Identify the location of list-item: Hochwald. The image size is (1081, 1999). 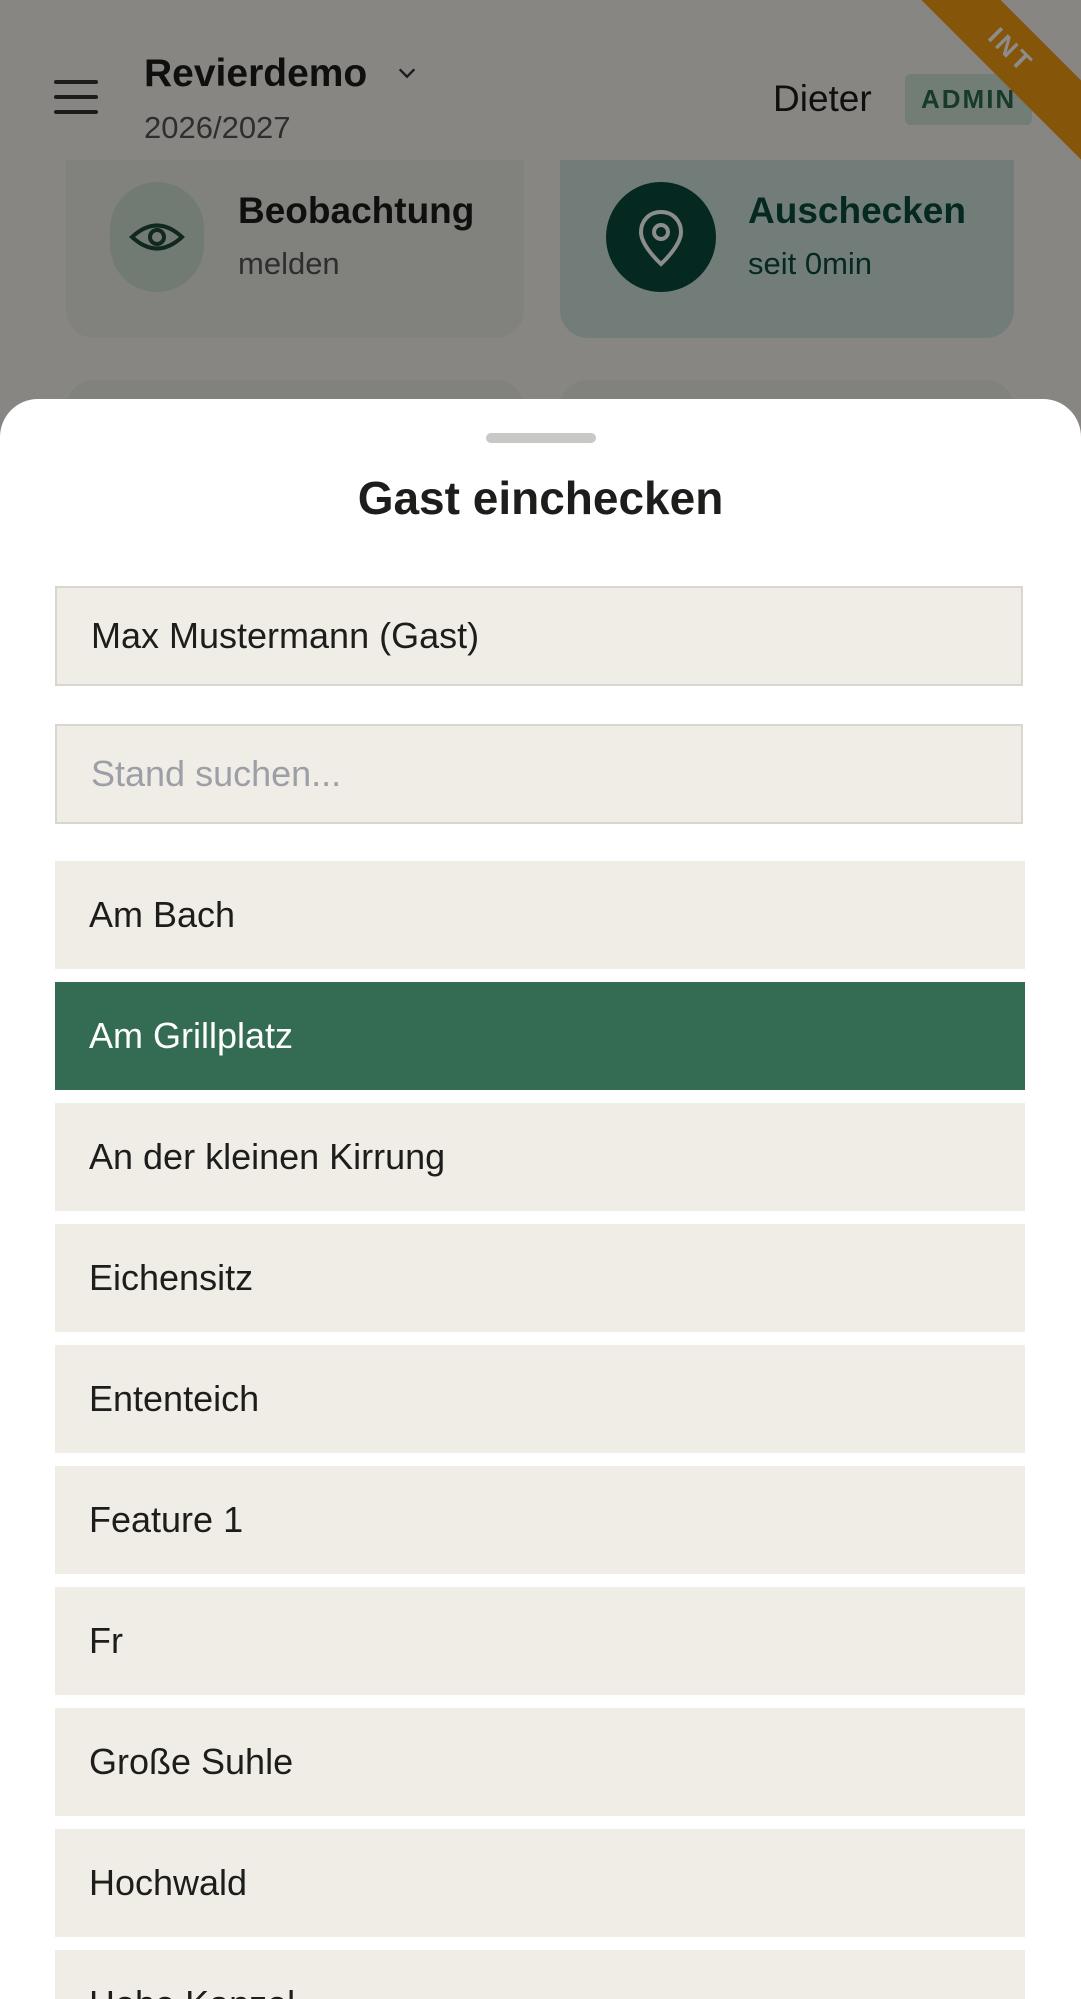
(540, 1883).